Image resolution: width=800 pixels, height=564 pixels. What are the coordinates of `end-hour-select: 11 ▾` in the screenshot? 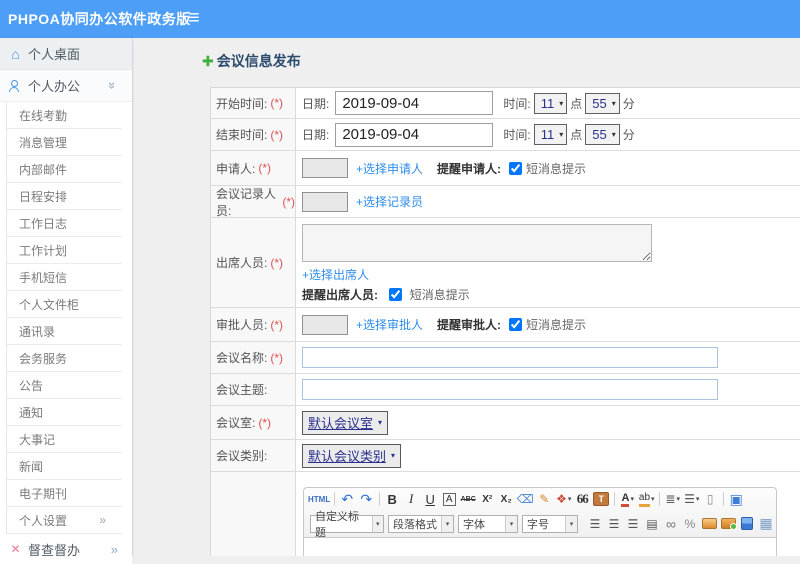 It's located at (550, 134).